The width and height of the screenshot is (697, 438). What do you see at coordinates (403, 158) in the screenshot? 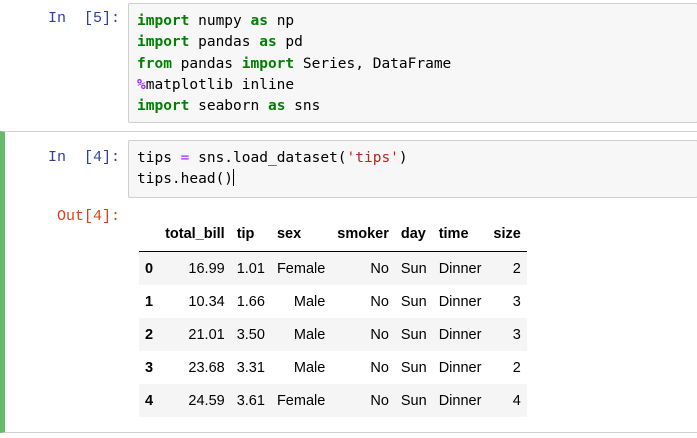
I see `code-token: )` at bounding box center [403, 158].